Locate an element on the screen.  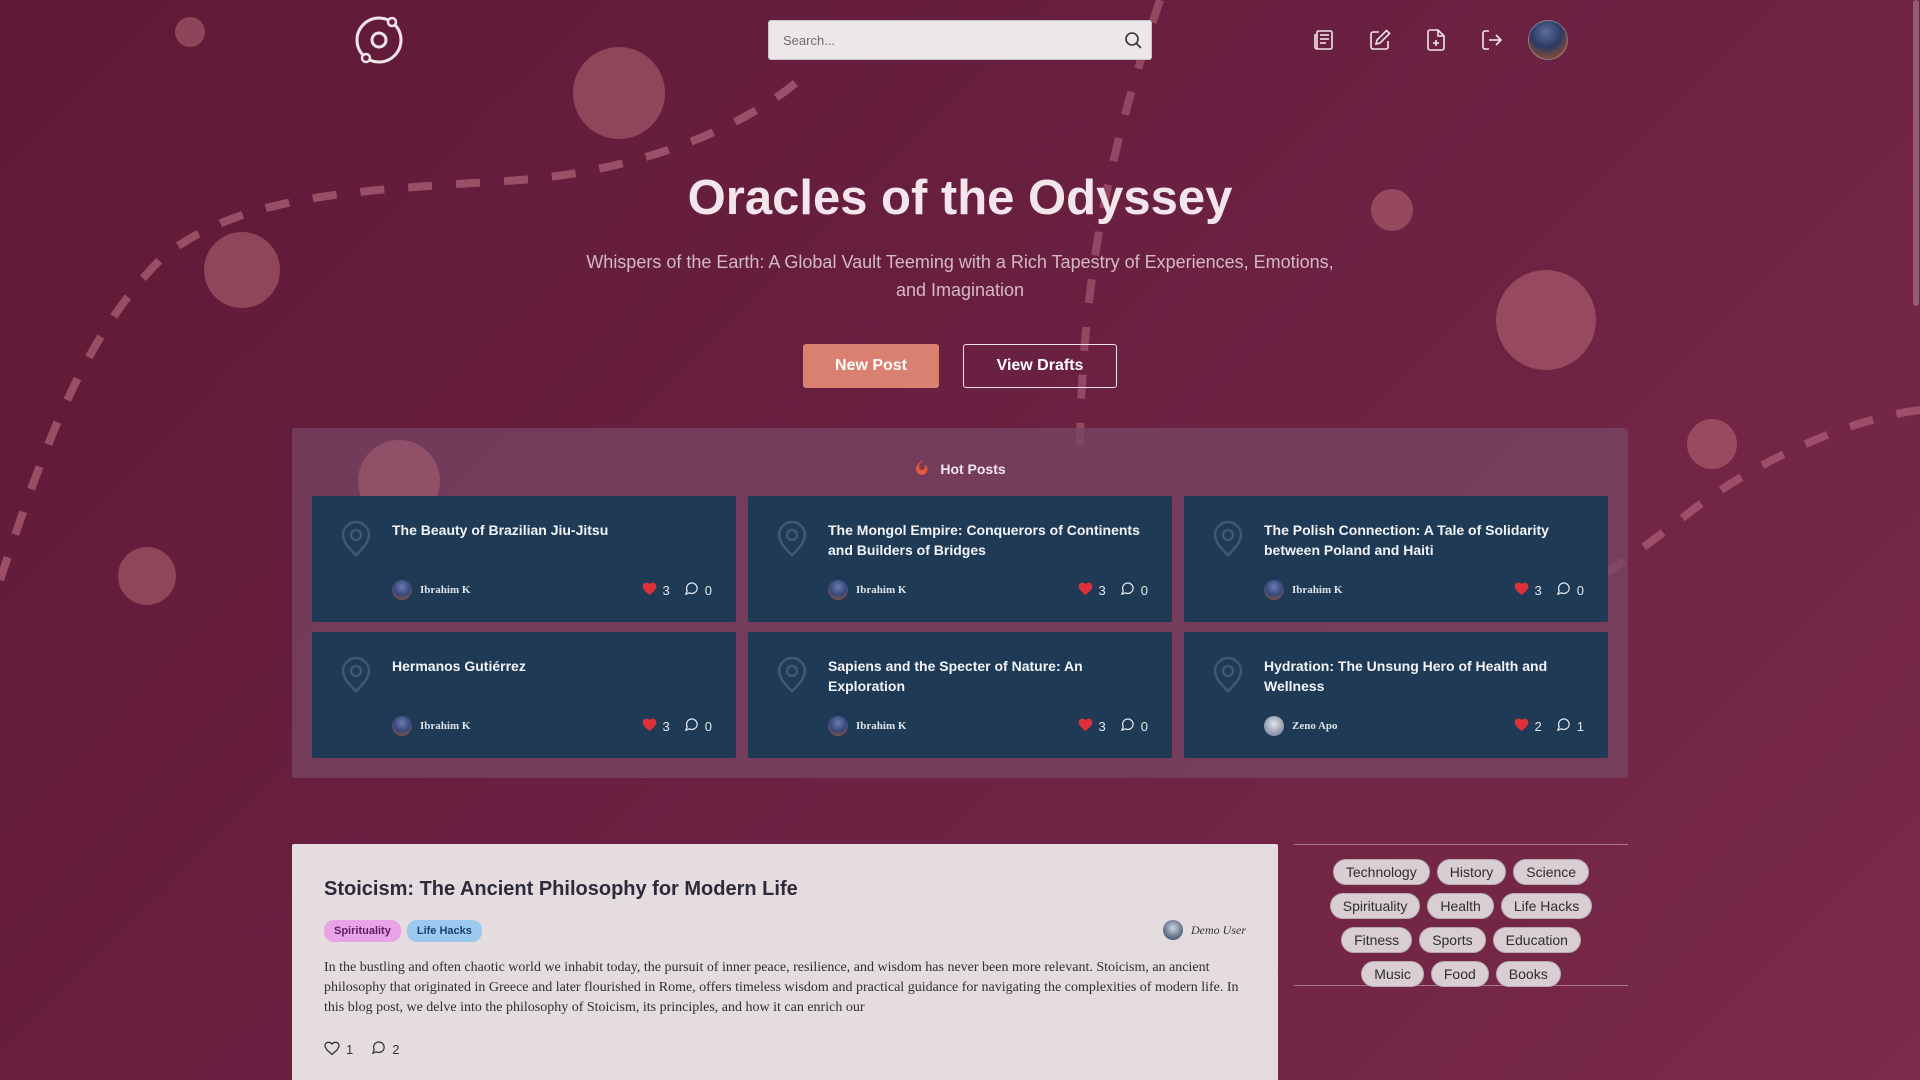
comment-button: 2 is located at coordinates (385, 1049).